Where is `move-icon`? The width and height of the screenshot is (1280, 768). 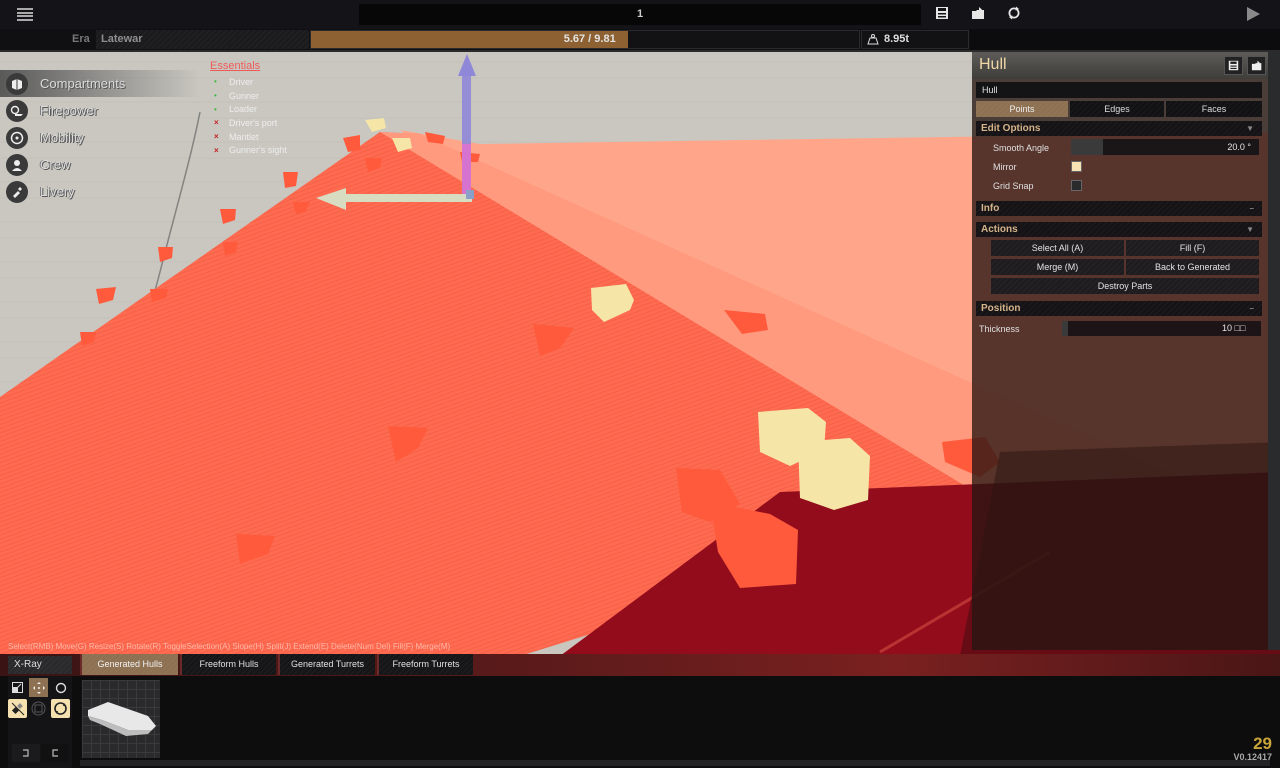 move-icon is located at coordinates (38, 687).